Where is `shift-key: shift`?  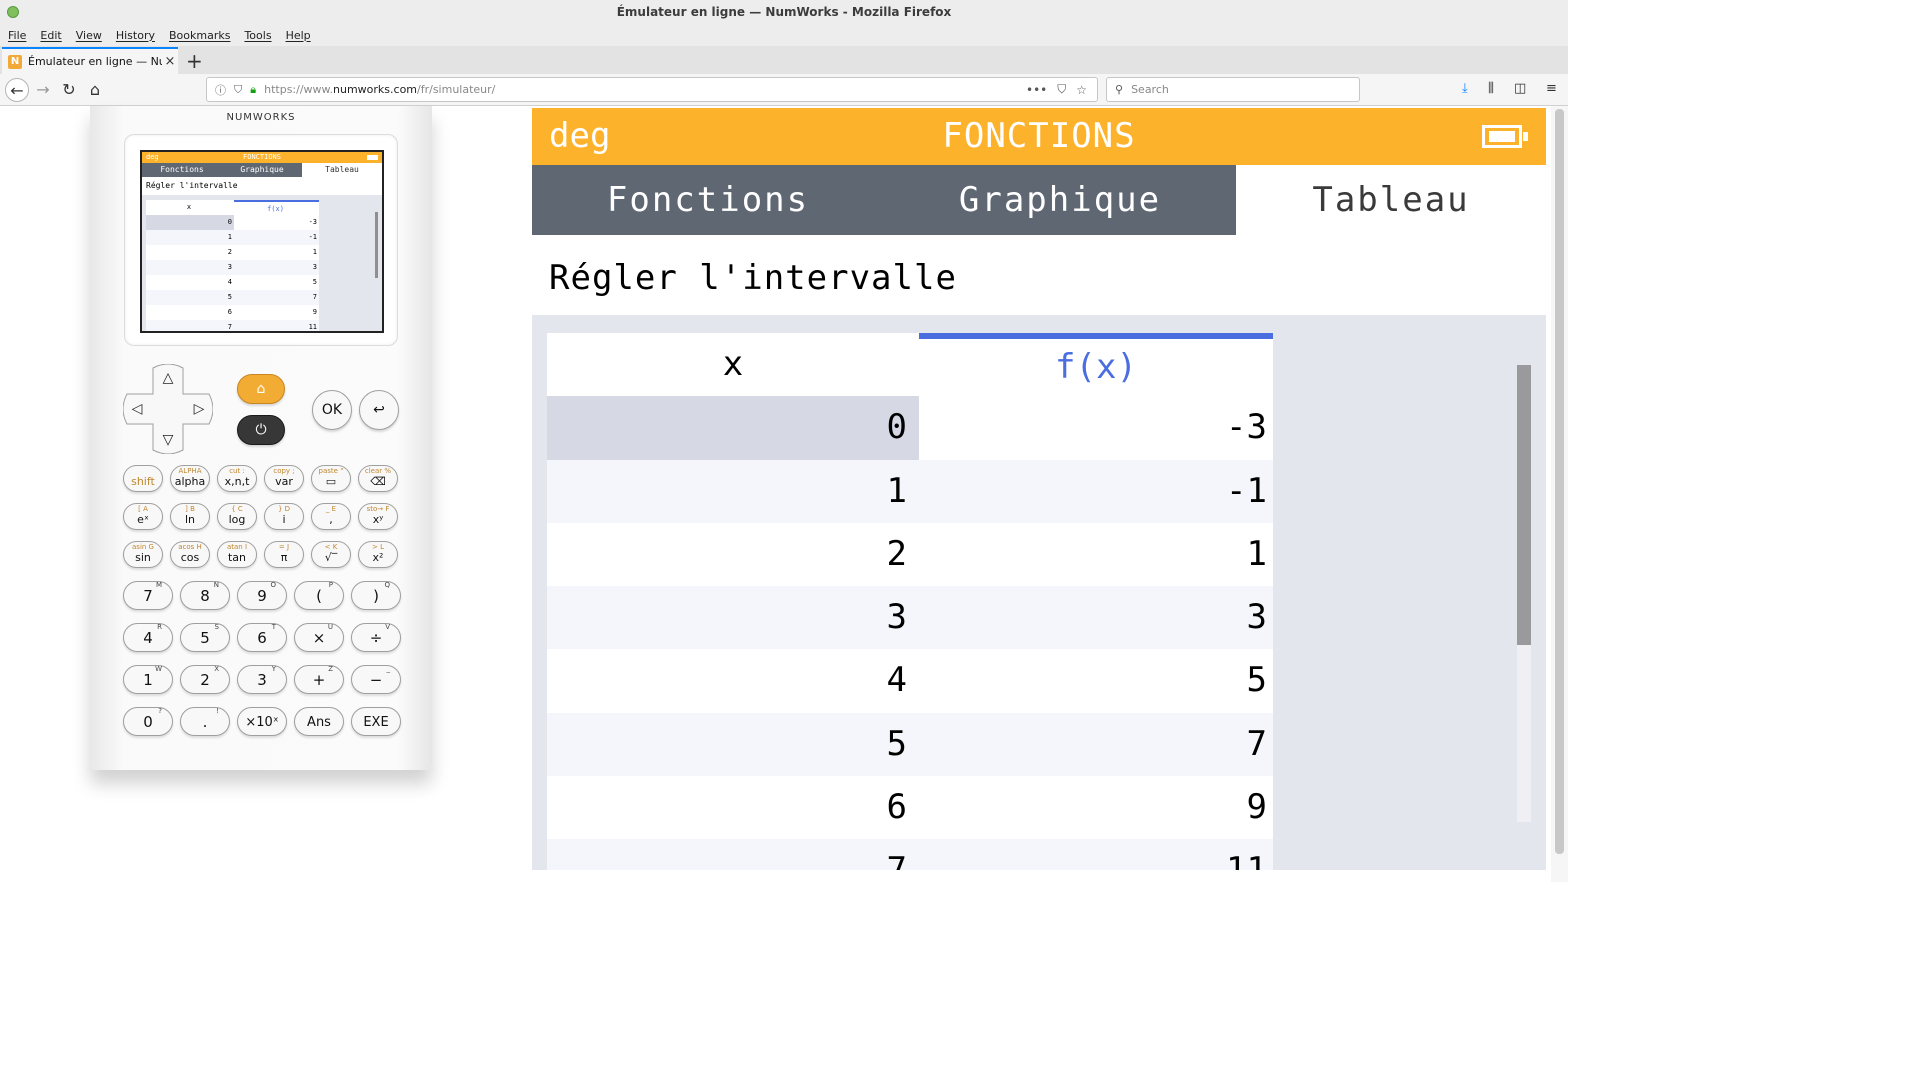
shift-key: shift is located at coordinates (143, 478).